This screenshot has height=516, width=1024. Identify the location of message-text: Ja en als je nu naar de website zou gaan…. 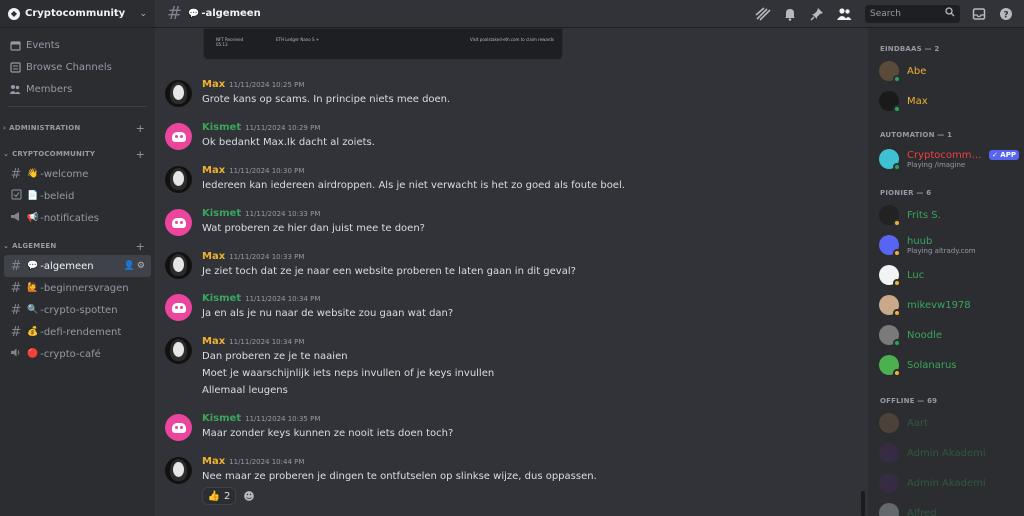
(328, 313).